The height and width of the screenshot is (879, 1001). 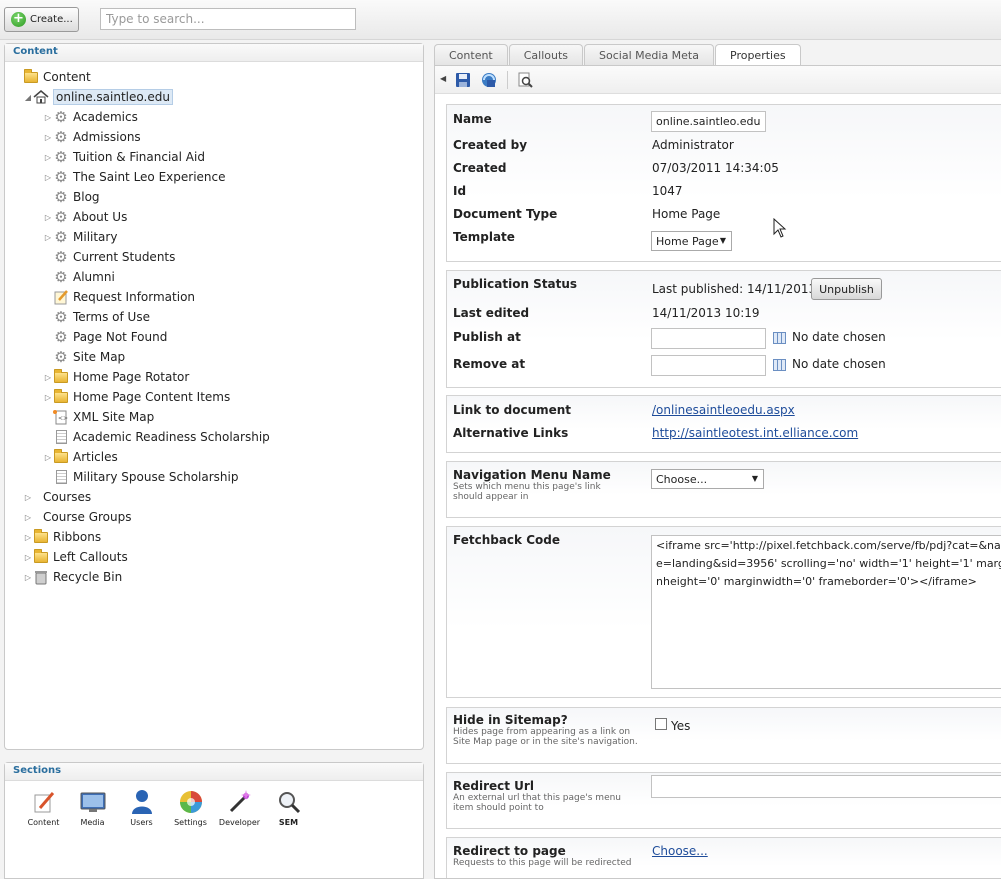 I want to click on tree-node-label: About Us, so click(x=100, y=217).